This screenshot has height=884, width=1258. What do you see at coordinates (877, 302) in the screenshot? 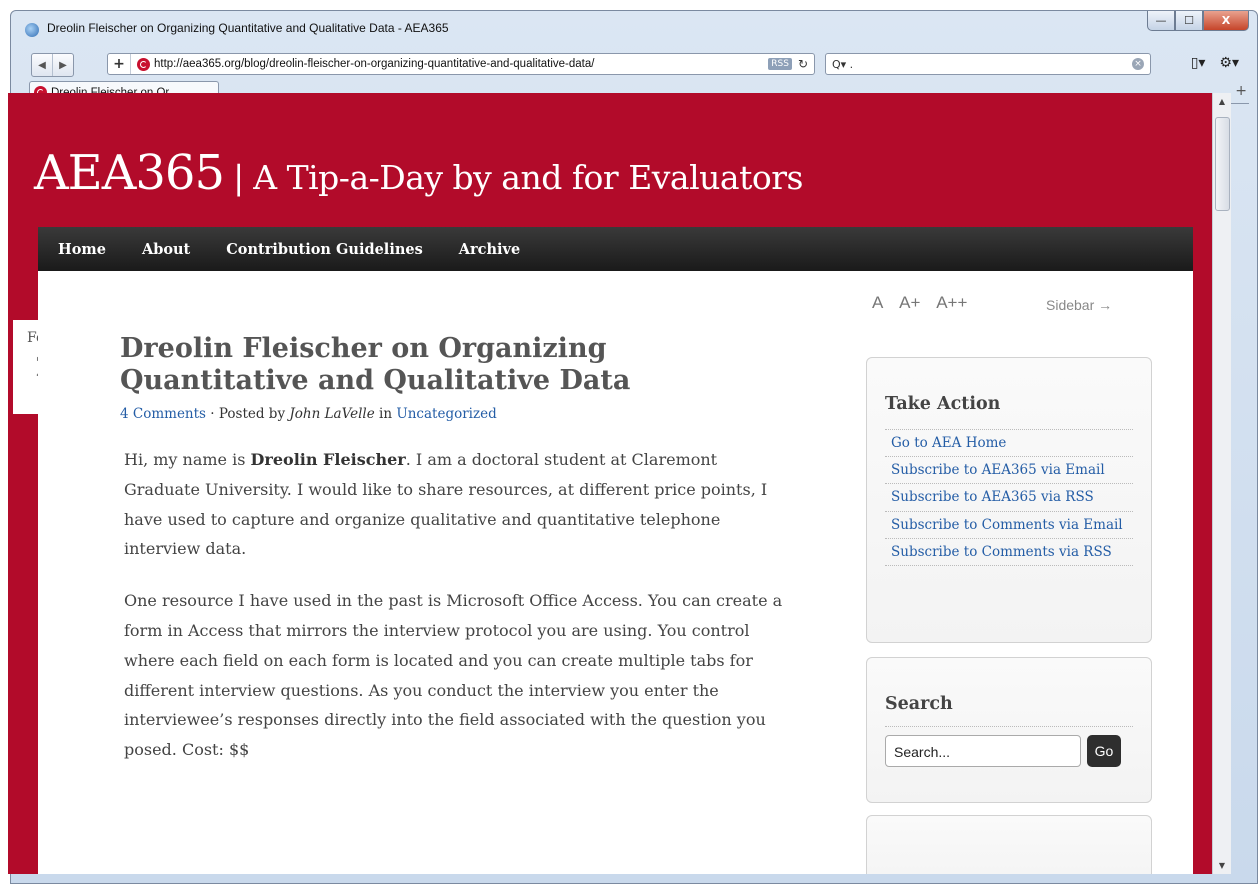
I see `font-size-normal-button: A` at bounding box center [877, 302].